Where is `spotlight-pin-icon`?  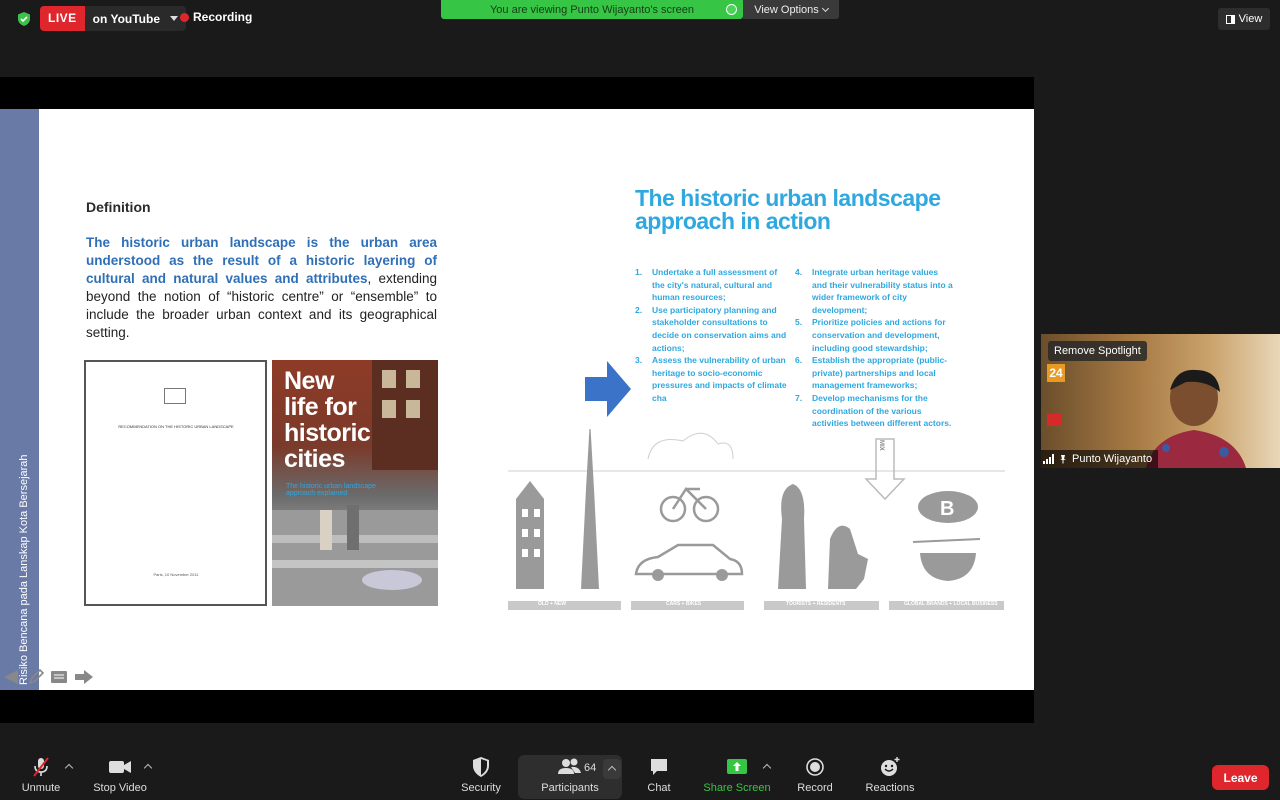 spotlight-pin-icon is located at coordinates (1063, 459).